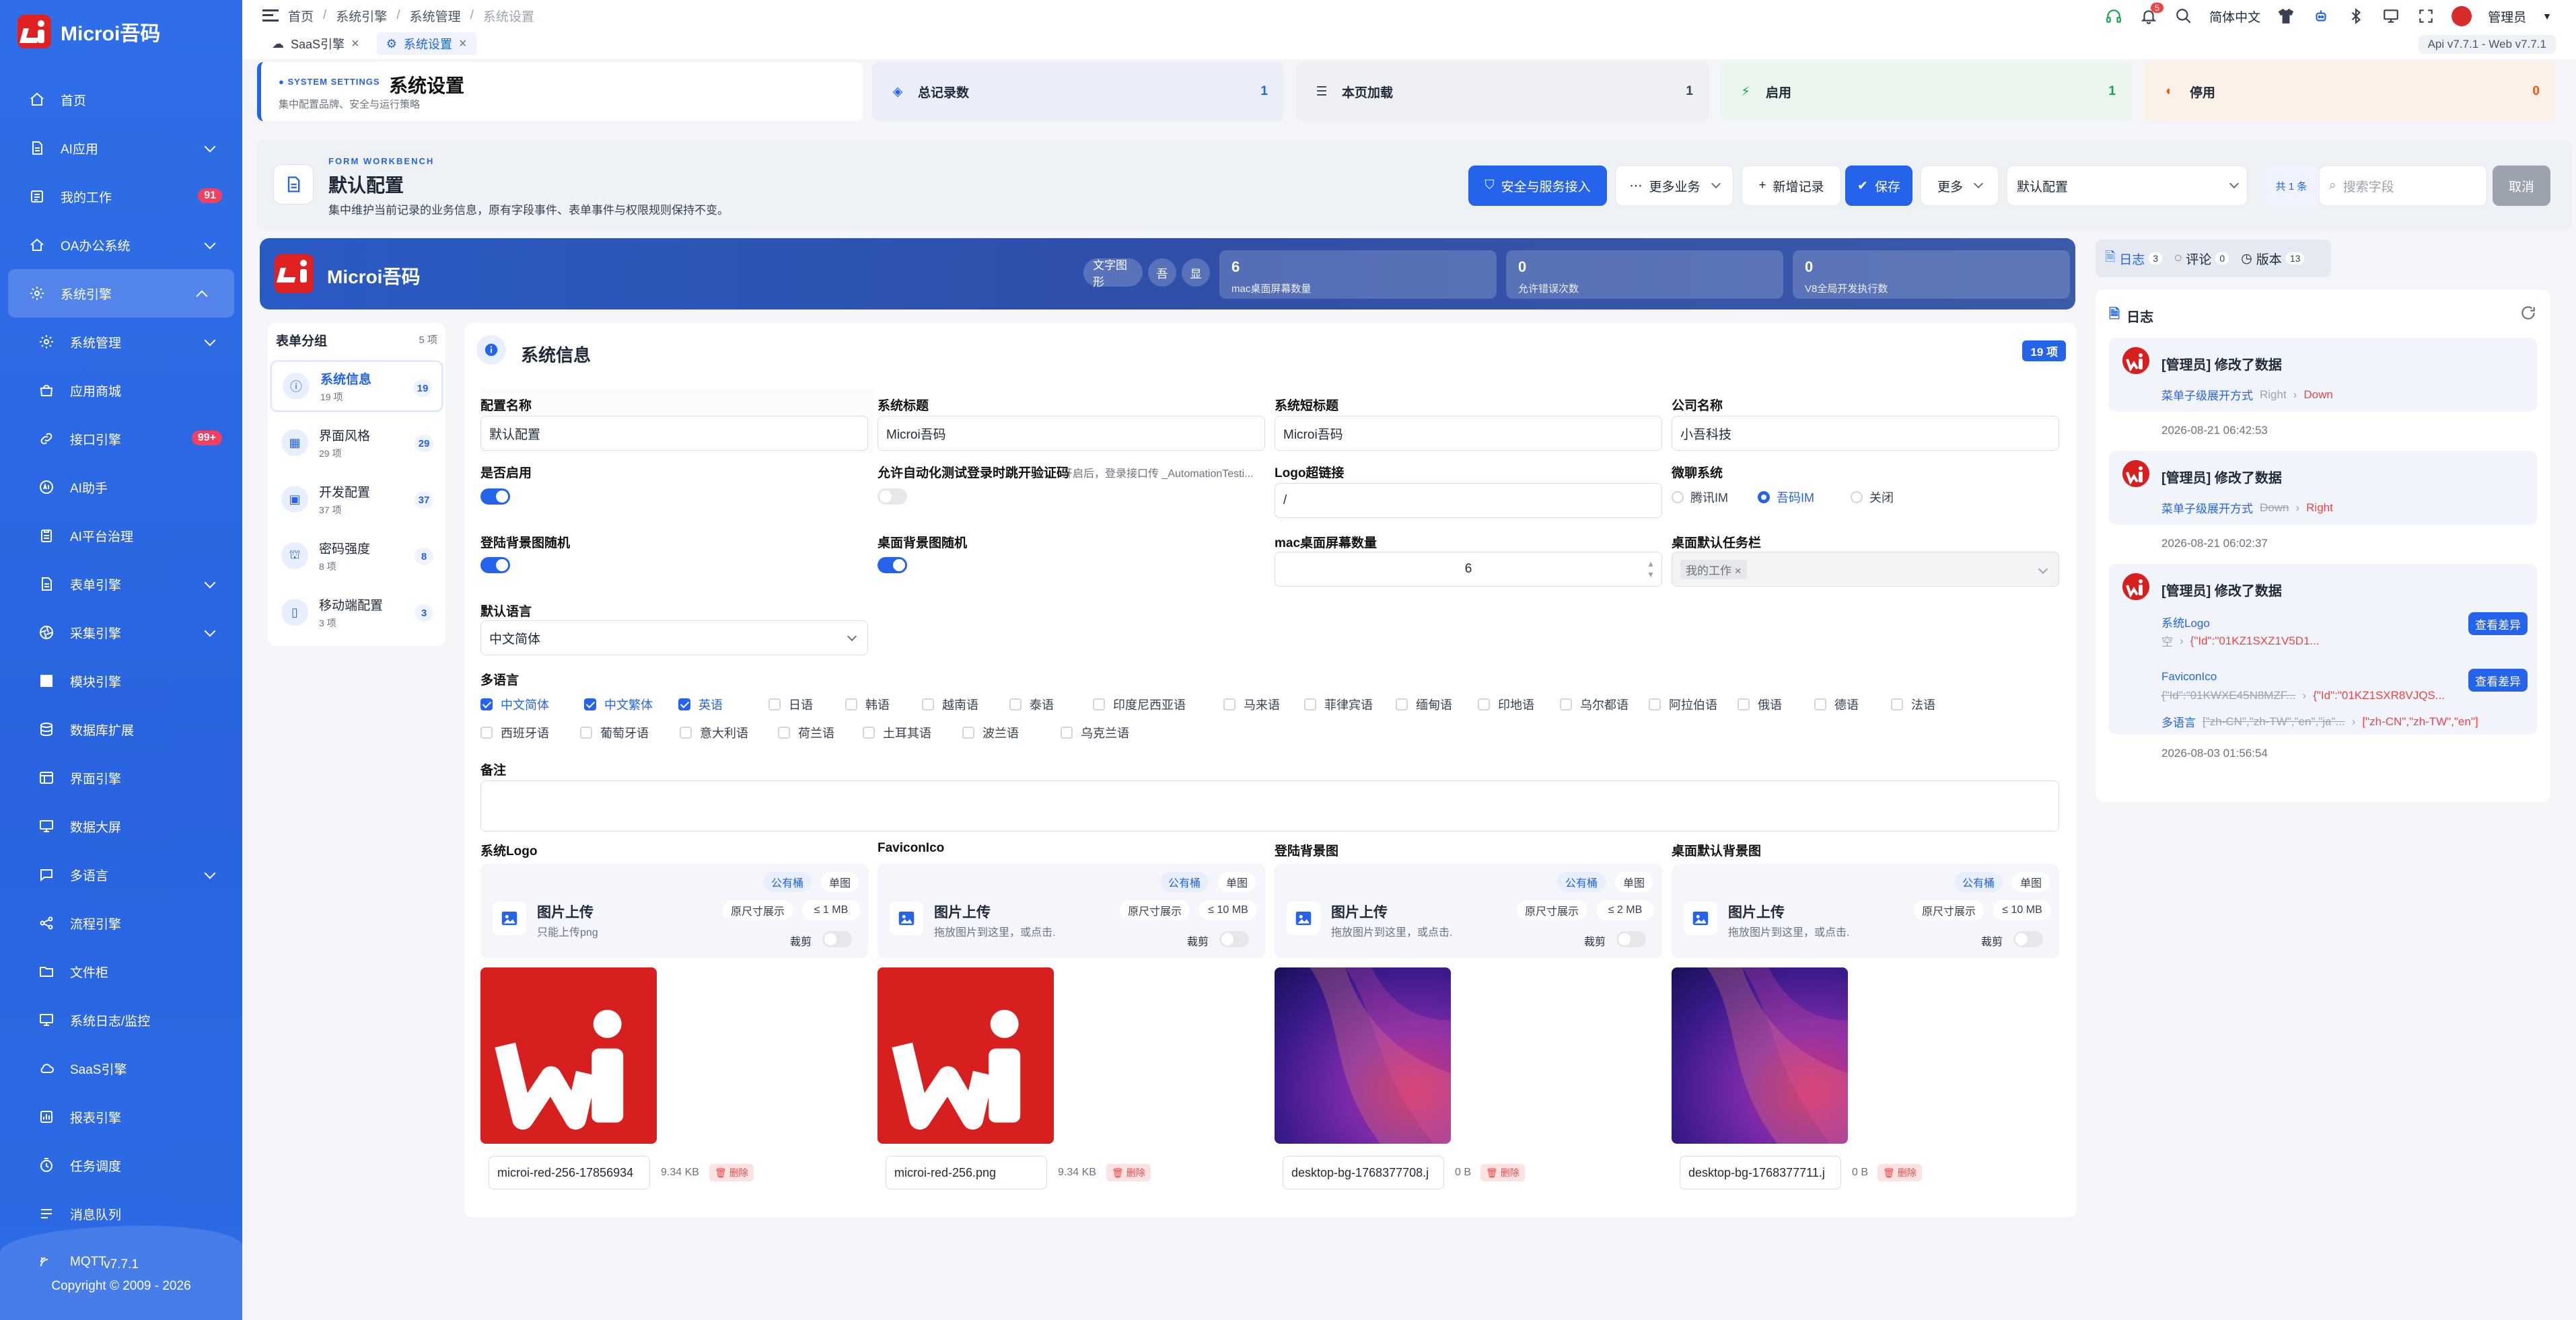 This screenshot has height=1320, width=2576. What do you see at coordinates (1468, 500) in the screenshot?
I see `logo-link-input: /` at bounding box center [1468, 500].